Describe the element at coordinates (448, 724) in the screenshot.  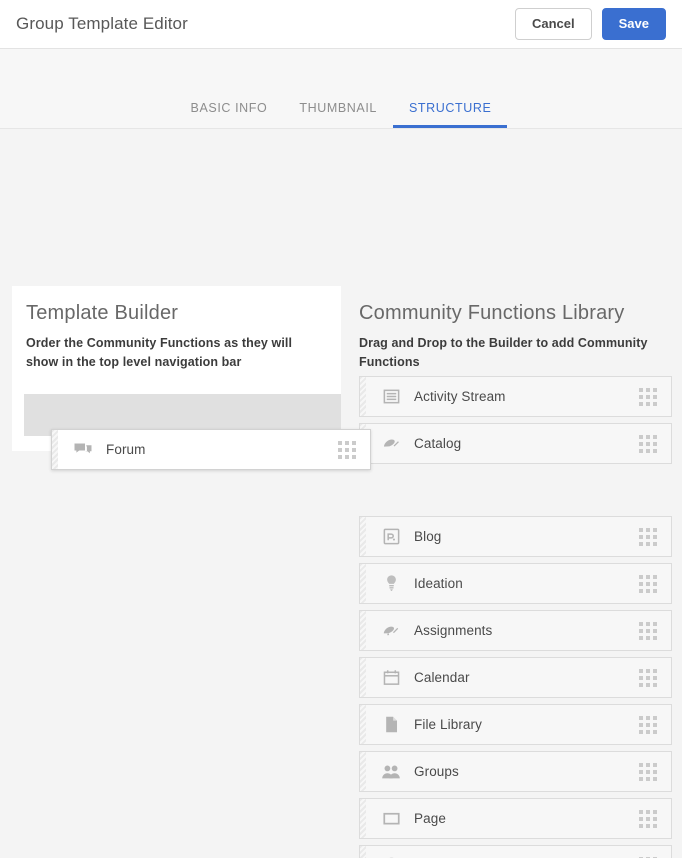
I see `list-item-label: File Library` at that location.